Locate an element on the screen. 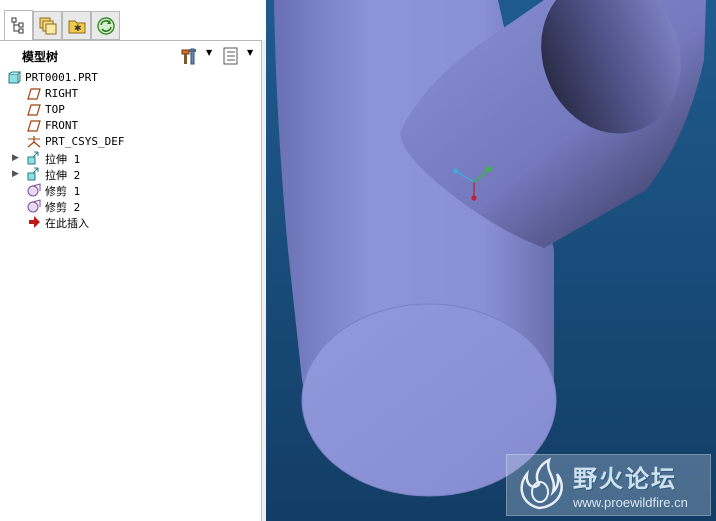 The image size is (716, 521). tab-connections is located at coordinates (105, 25).